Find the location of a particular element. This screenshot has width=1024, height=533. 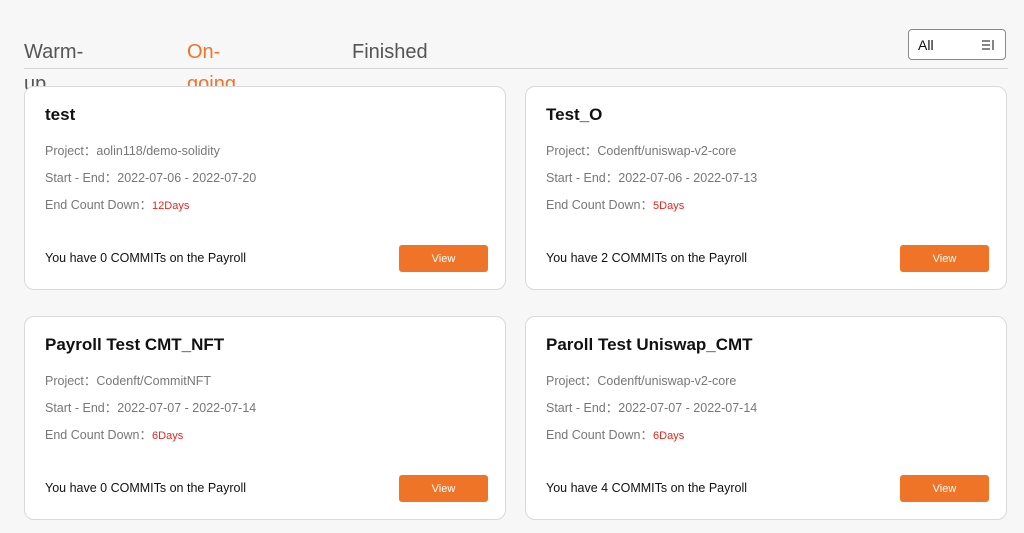

dates-value: 2022-07-06 - 2022-07-20 is located at coordinates (187, 178).